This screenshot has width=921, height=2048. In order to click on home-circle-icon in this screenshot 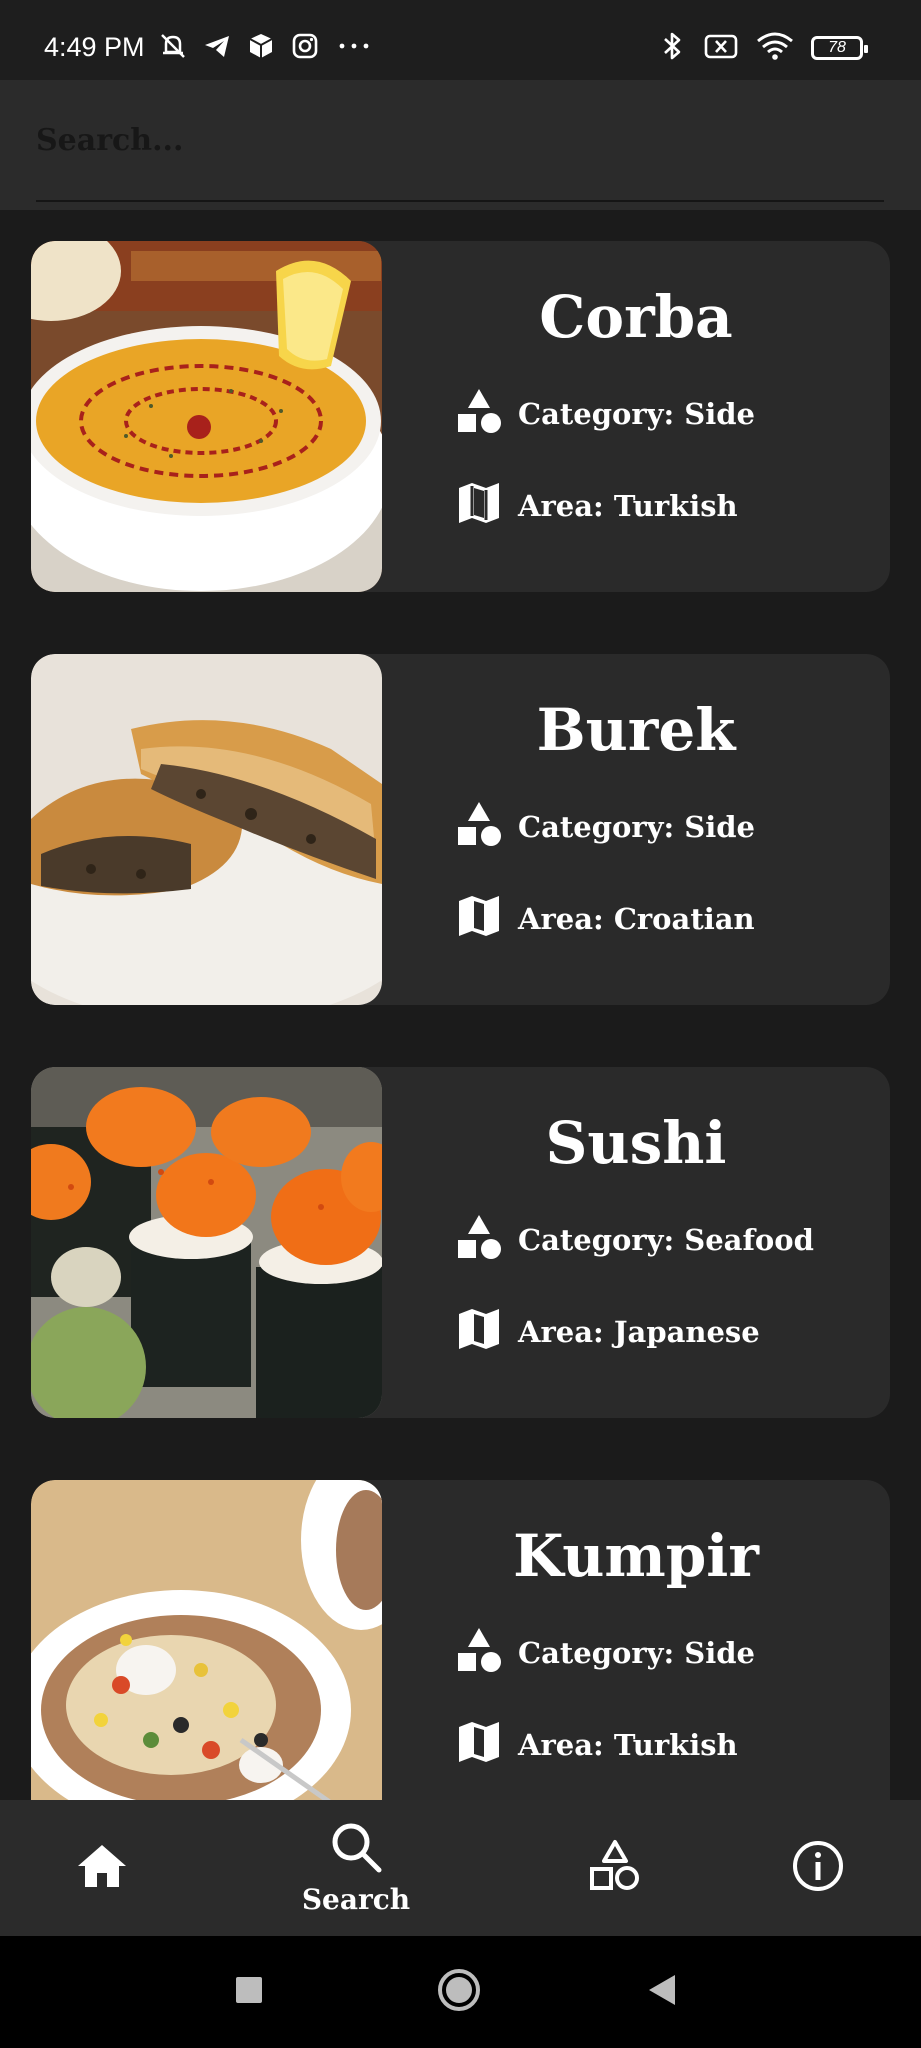, I will do `click(459, 1992)`.